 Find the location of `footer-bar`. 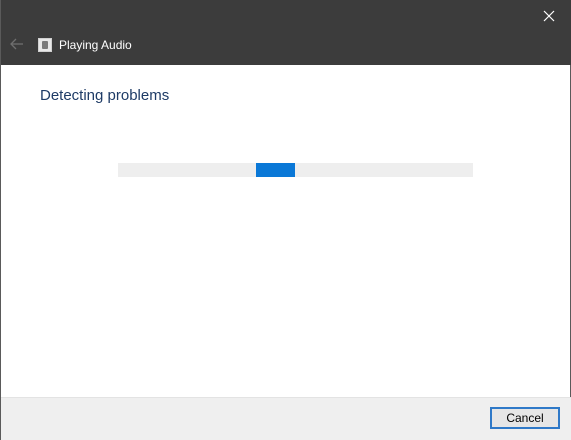

footer-bar is located at coordinates (286, 418).